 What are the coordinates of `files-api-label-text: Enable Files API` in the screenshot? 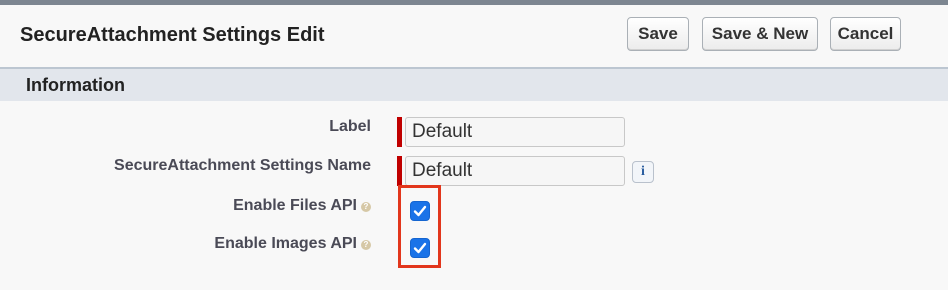 It's located at (295, 205).